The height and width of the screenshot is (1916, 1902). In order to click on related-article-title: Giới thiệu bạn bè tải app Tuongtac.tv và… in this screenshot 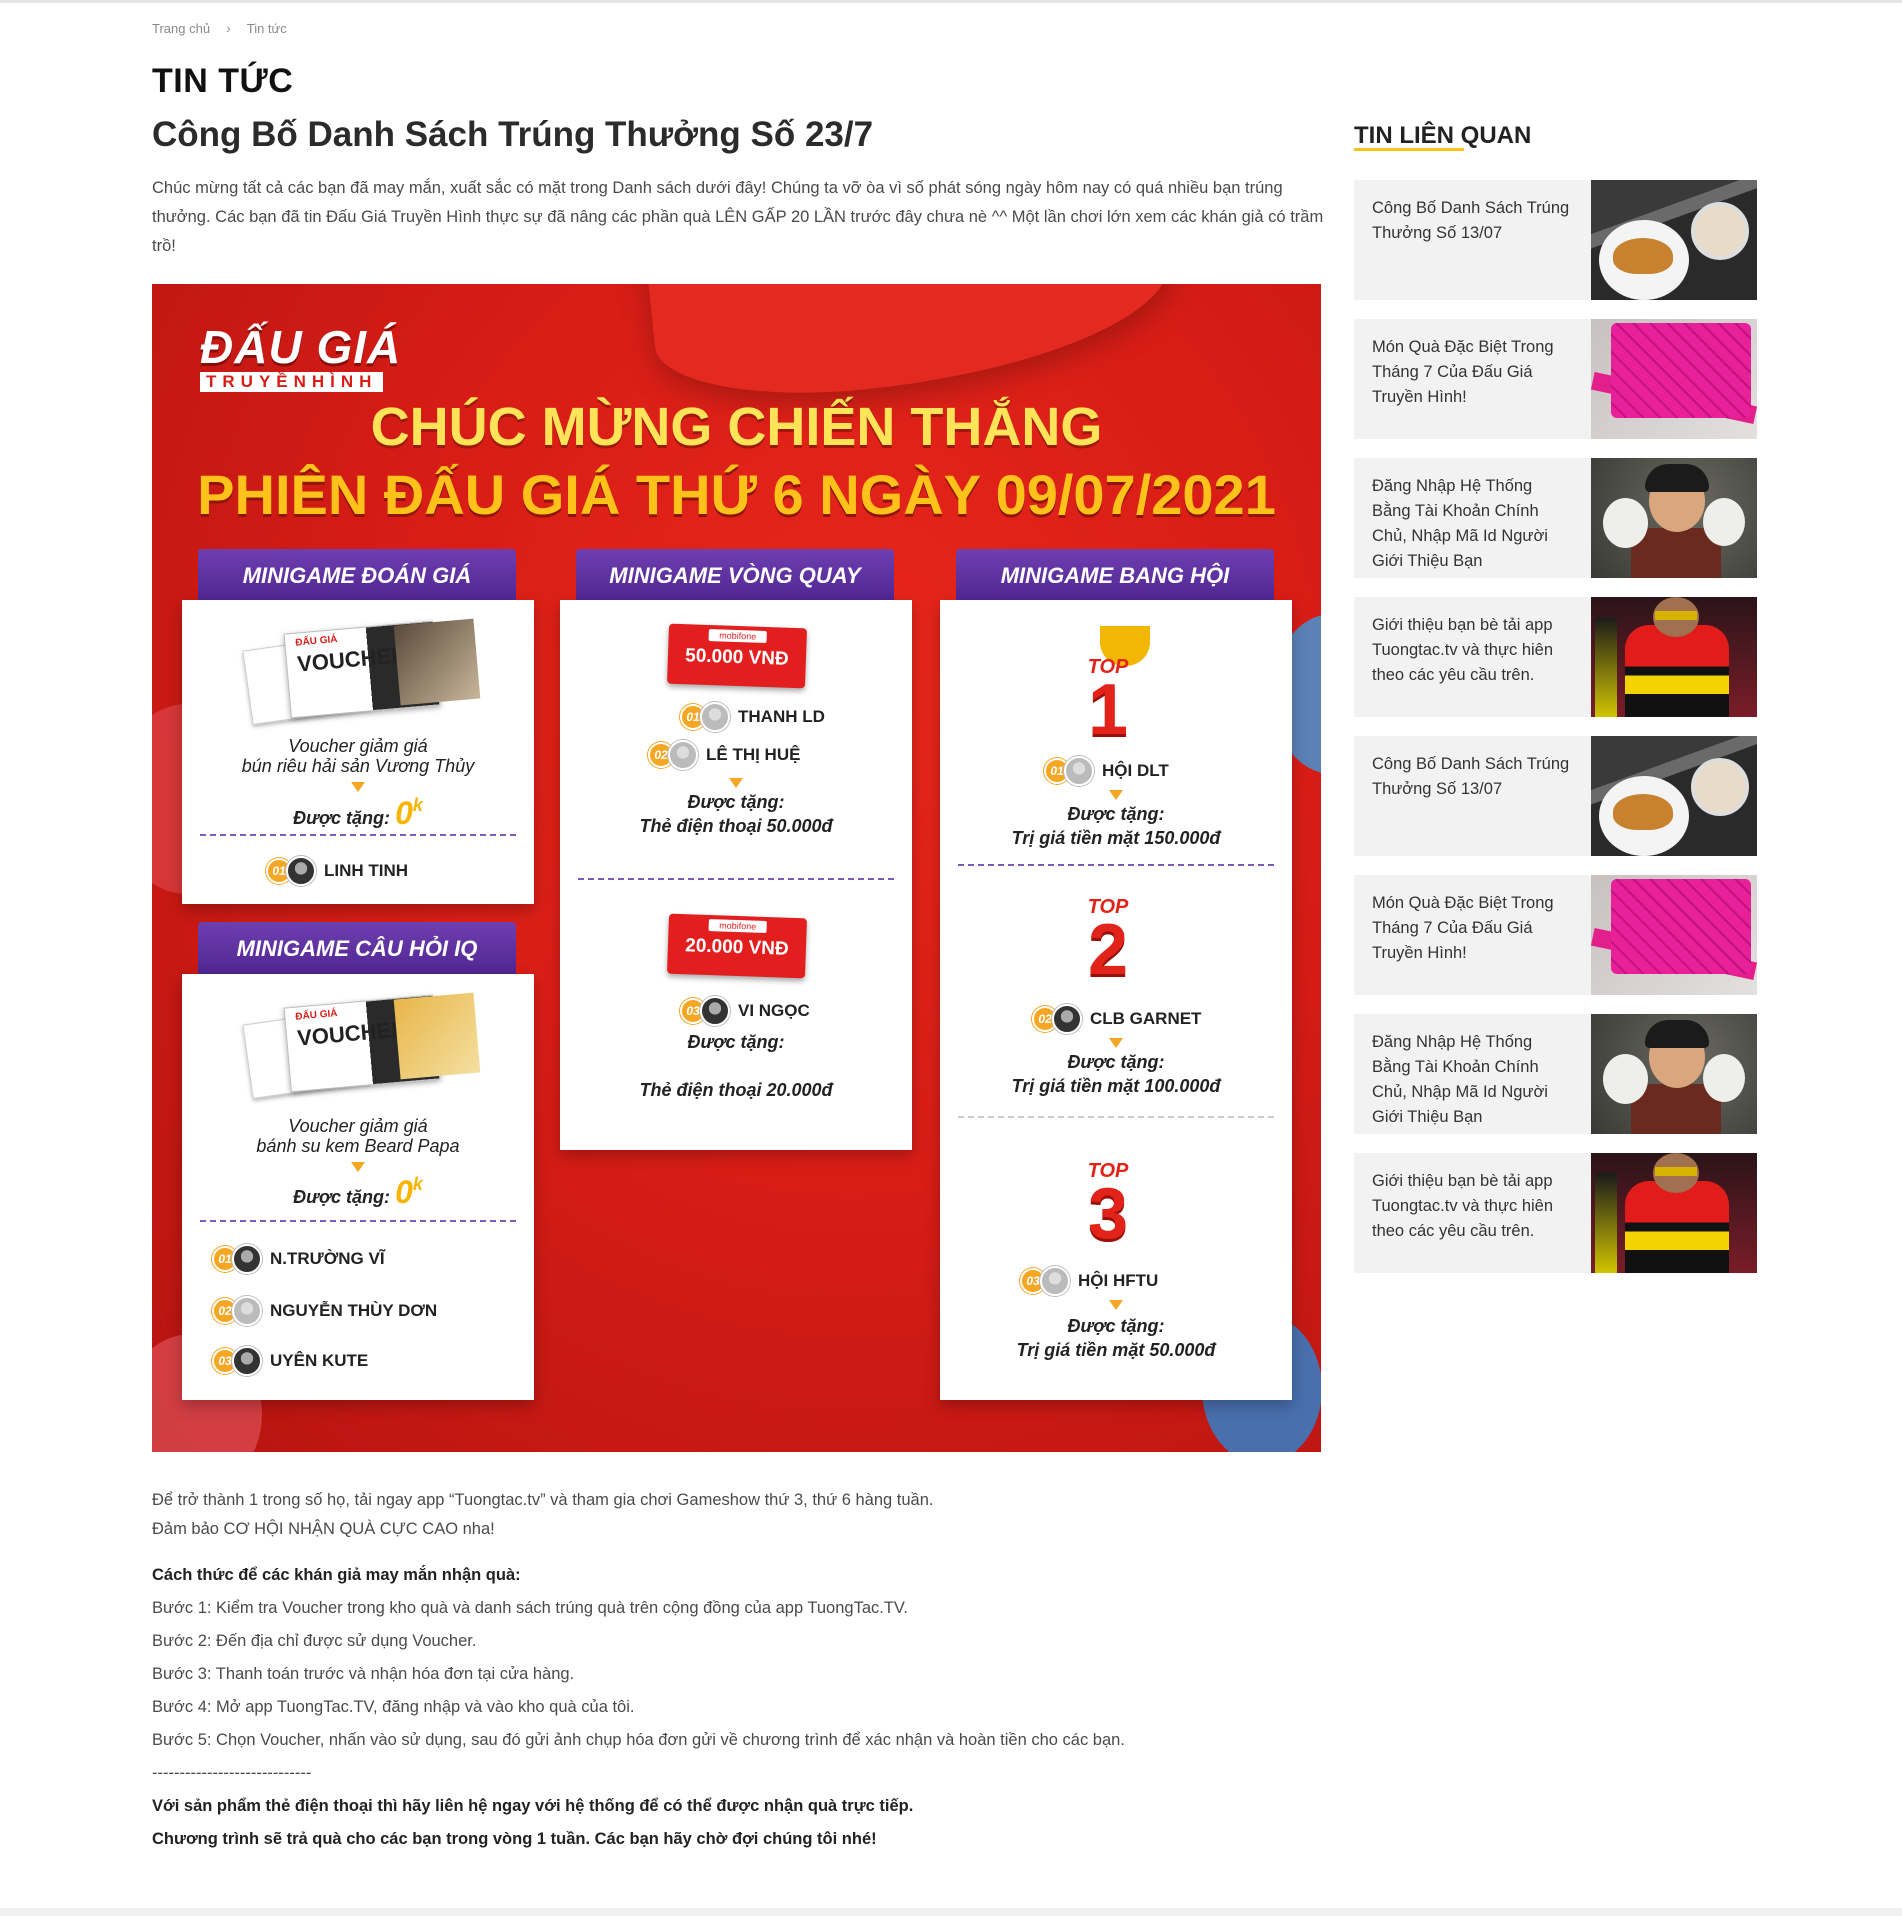, I will do `click(1463, 650)`.